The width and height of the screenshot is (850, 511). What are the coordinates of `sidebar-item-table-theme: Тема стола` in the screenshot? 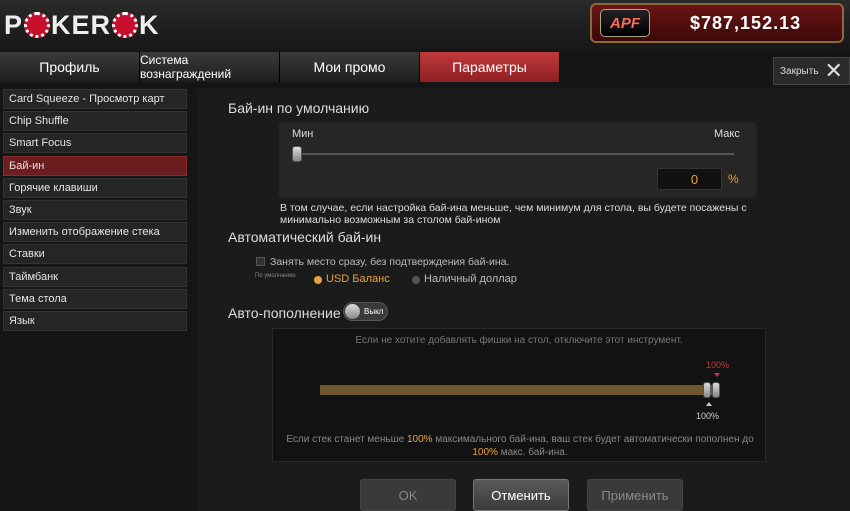 It's located at (95, 298).